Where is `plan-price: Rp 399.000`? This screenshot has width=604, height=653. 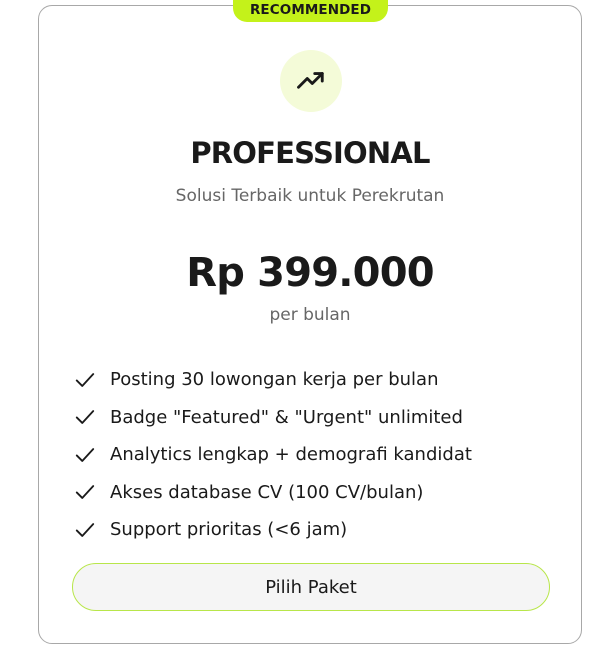 plan-price: Rp 399.000 is located at coordinates (310, 273).